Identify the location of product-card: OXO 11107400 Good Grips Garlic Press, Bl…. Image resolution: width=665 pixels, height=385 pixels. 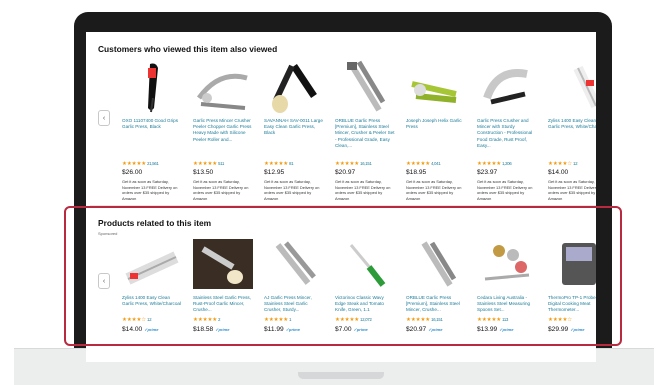
(153, 138).